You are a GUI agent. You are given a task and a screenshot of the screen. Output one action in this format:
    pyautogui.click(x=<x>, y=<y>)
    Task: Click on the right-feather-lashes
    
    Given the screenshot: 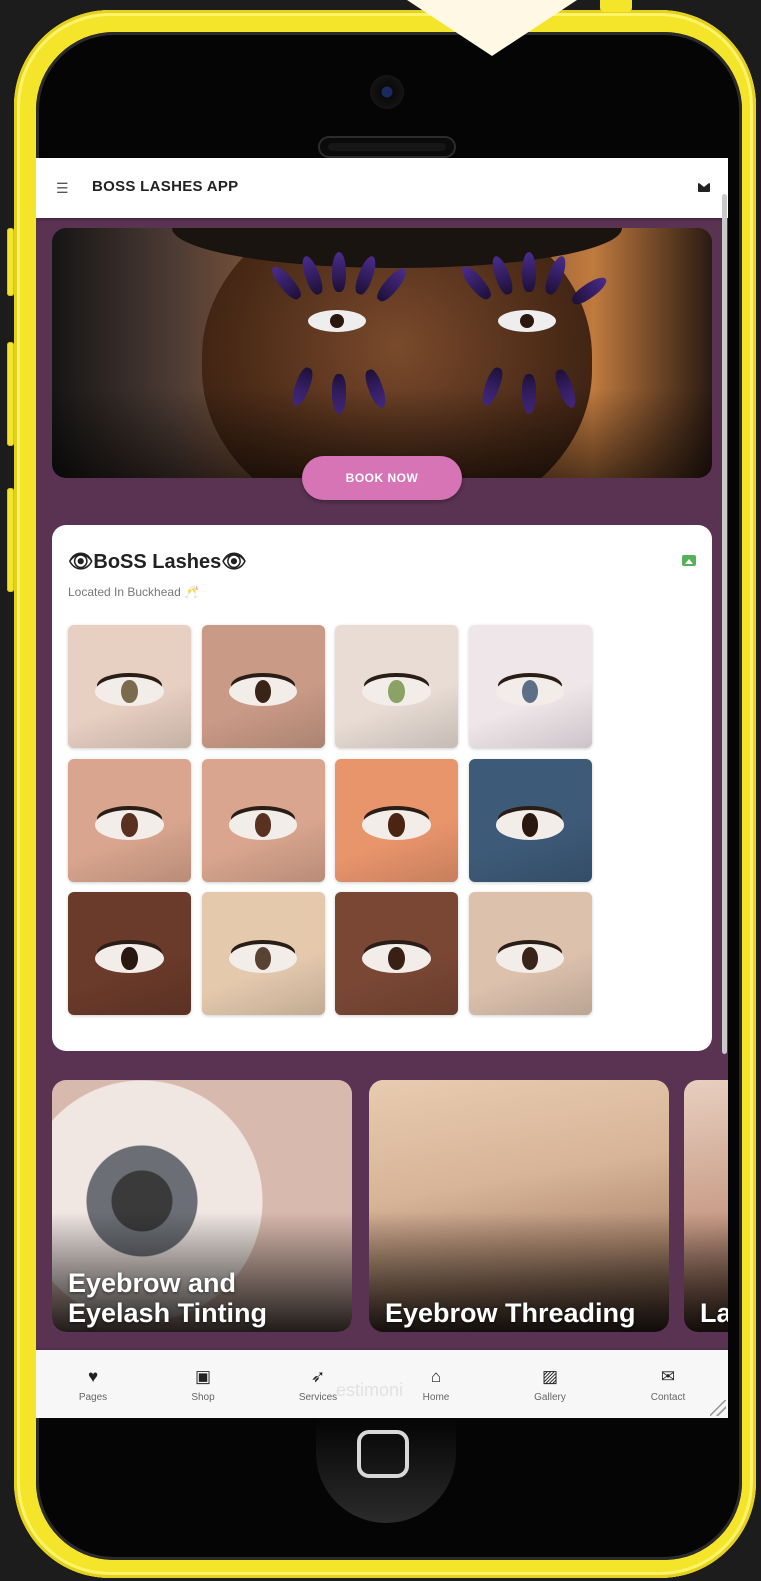 What is the action you would take?
    pyautogui.click(x=527, y=333)
    